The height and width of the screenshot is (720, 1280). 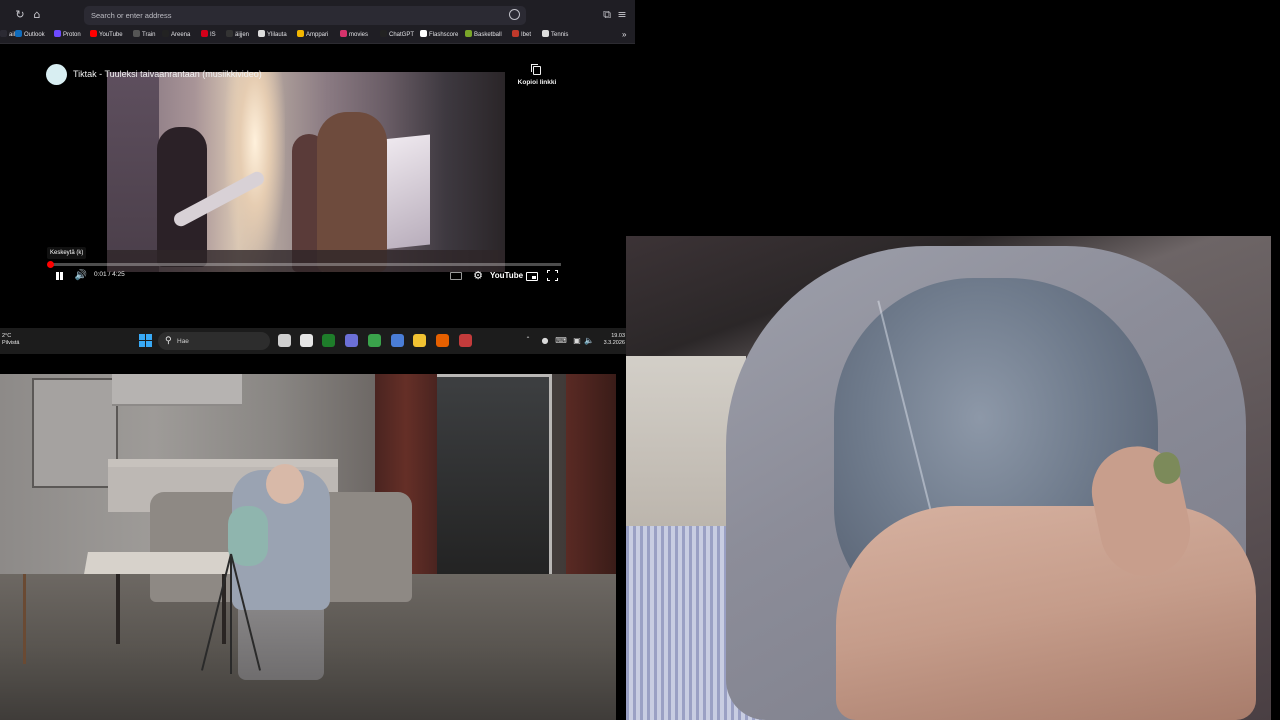 What do you see at coordinates (229, 33) in the screenshot?
I see `star-icon` at bounding box center [229, 33].